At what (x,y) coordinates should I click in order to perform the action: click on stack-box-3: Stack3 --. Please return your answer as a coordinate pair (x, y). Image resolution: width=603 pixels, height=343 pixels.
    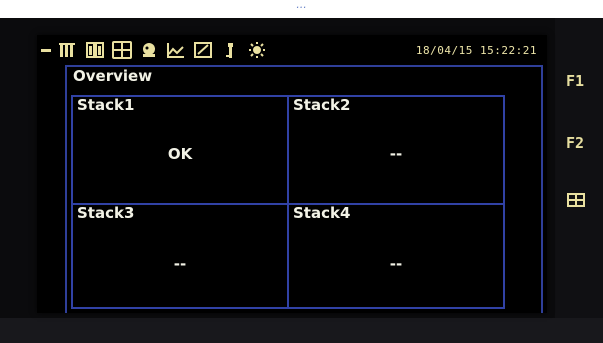
    Looking at the image, I should click on (180, 256).